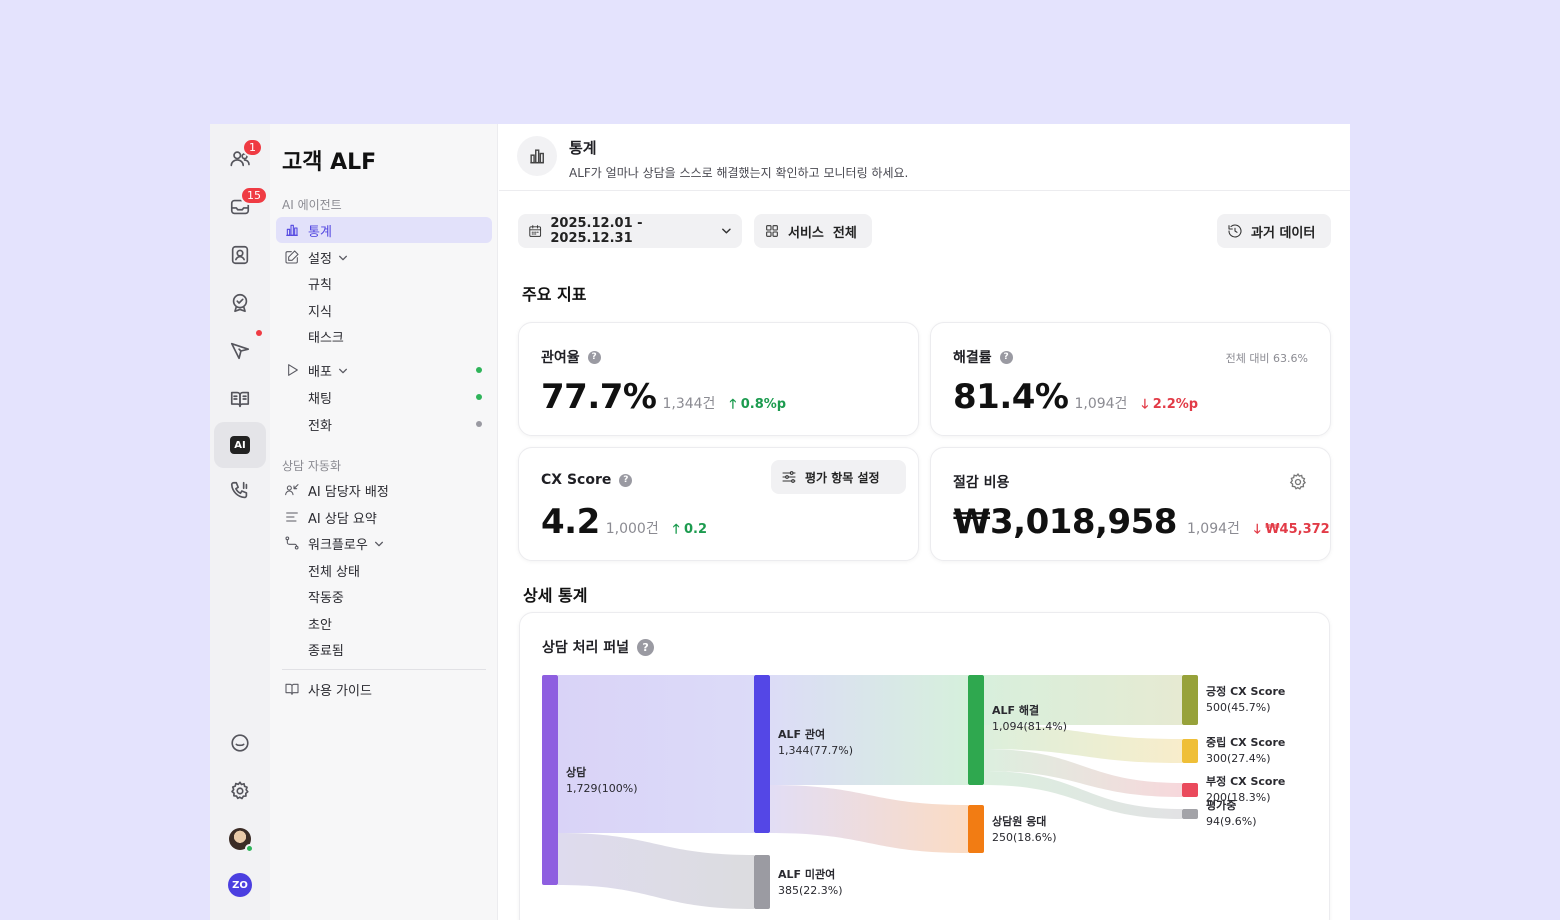  What do you see at coordinates (240, 351) in the screenshot?
I see `rail-send-button` at bounding box center [240, 351].